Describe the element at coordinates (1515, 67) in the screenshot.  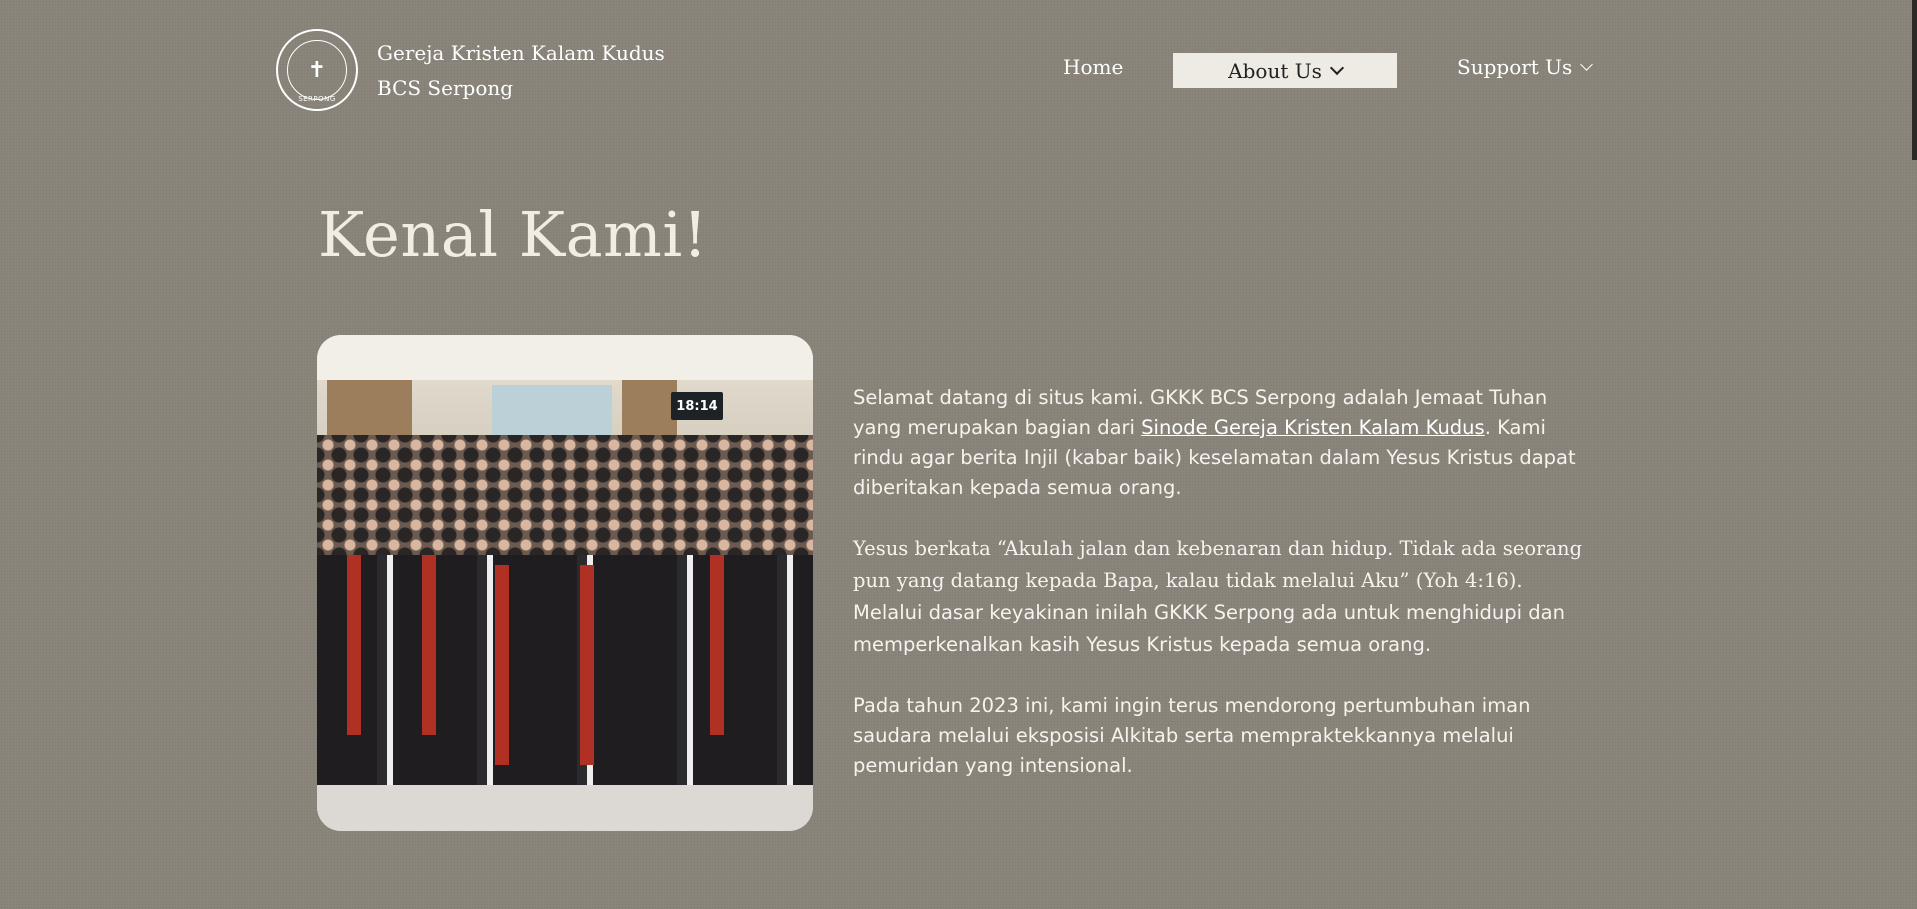
I see `nav-support-label: Support Us` at that location.